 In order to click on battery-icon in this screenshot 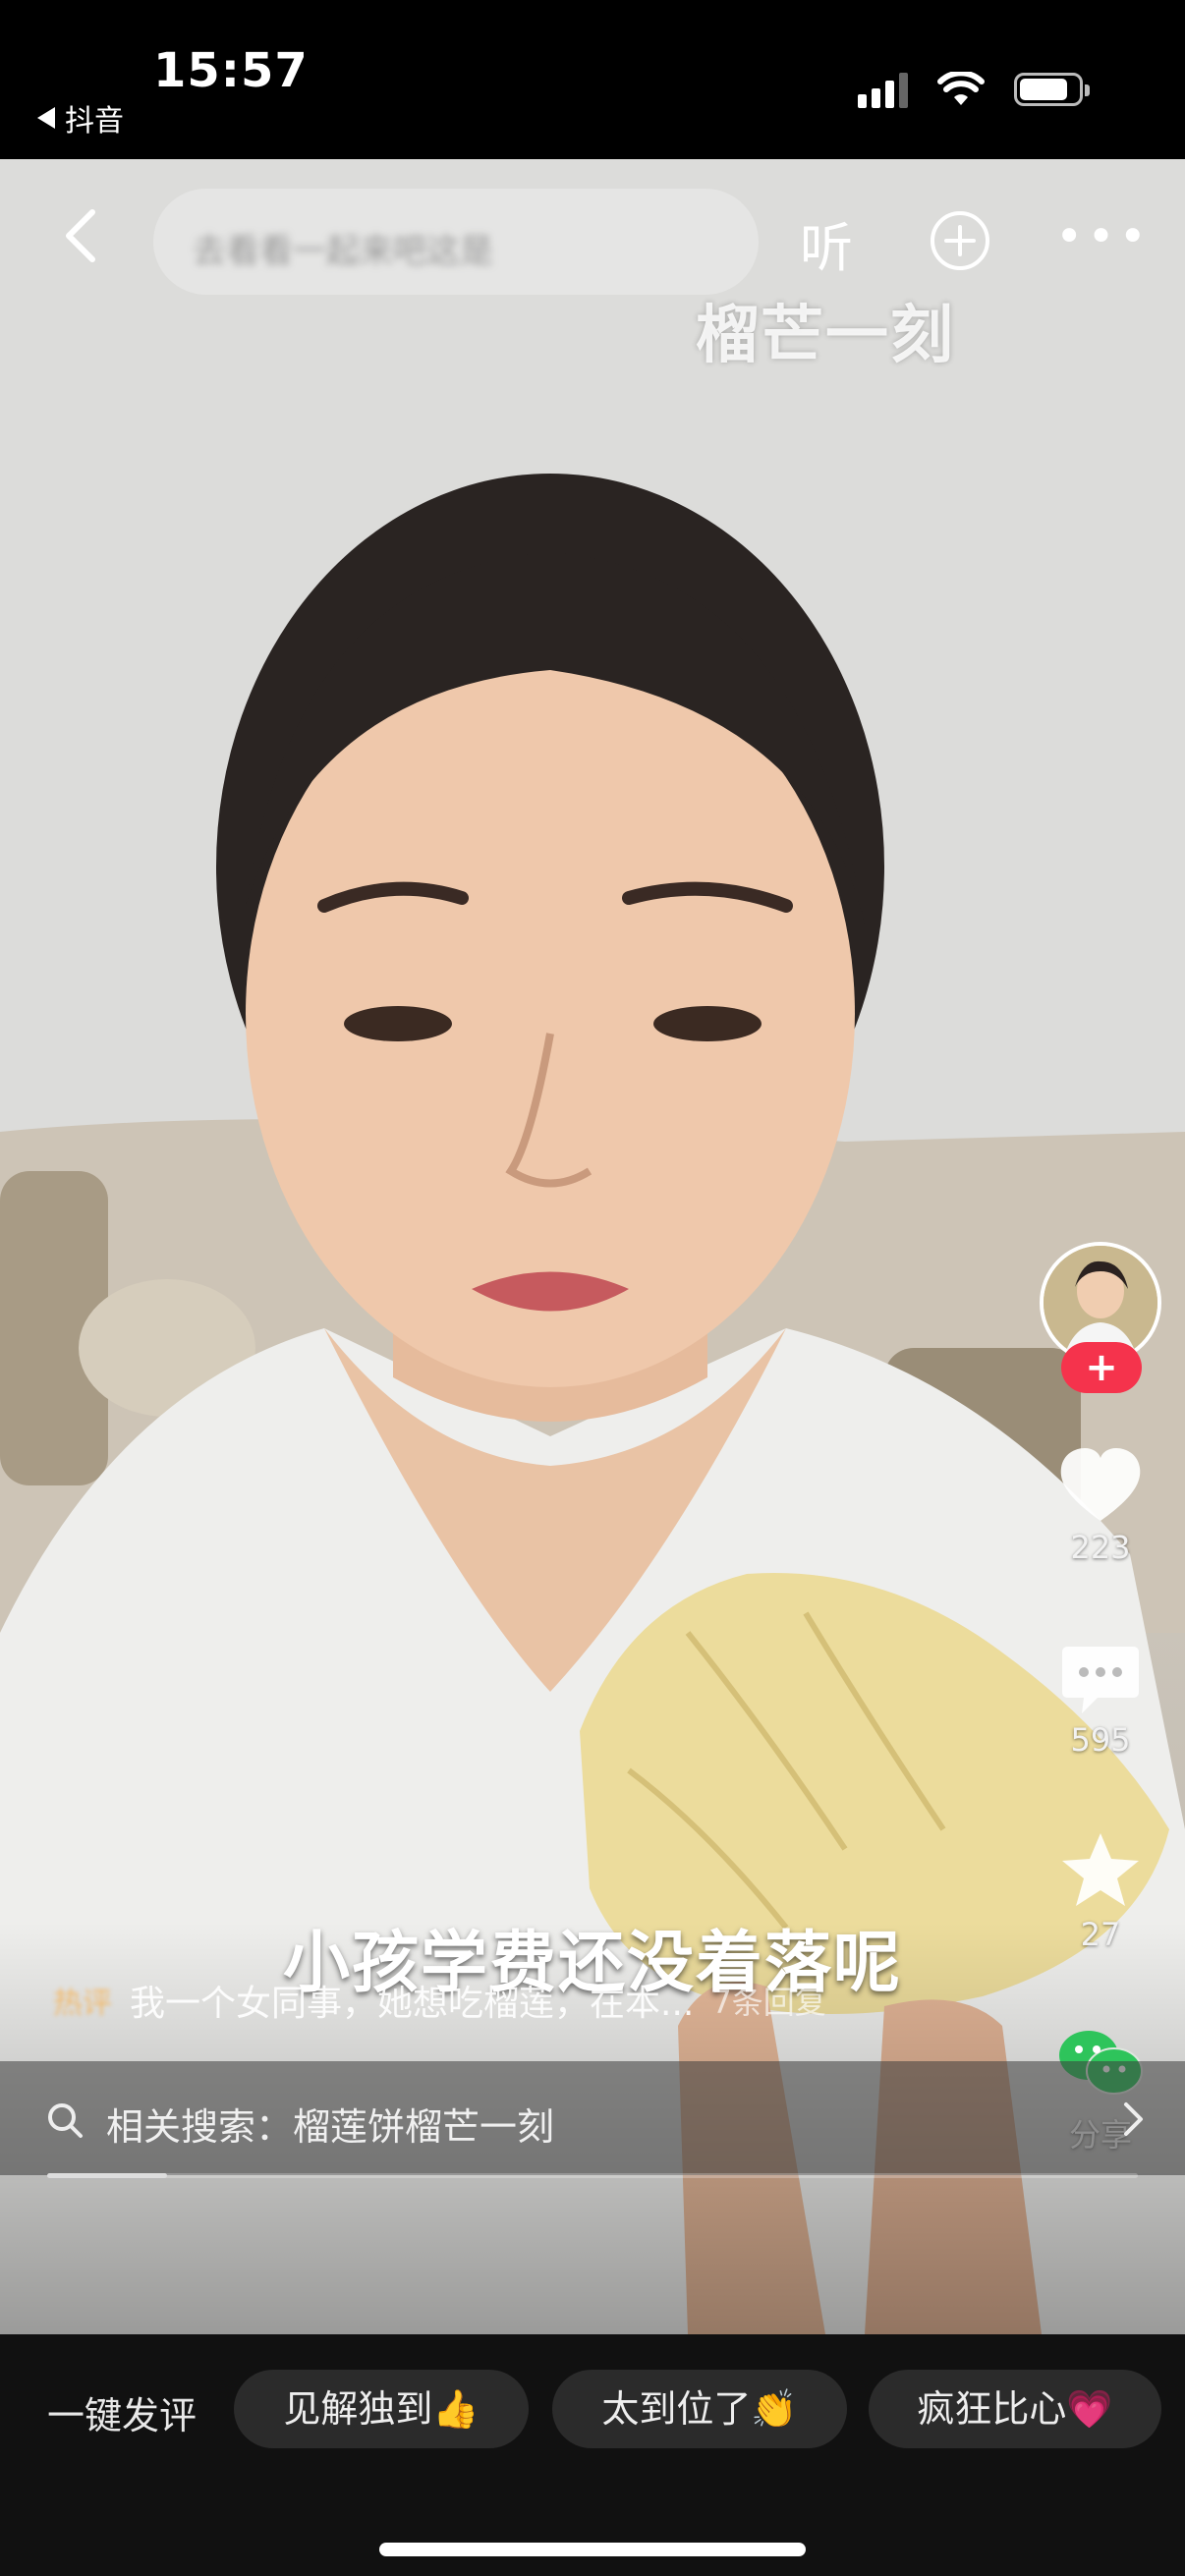, I will do `click(1052, 89)`.